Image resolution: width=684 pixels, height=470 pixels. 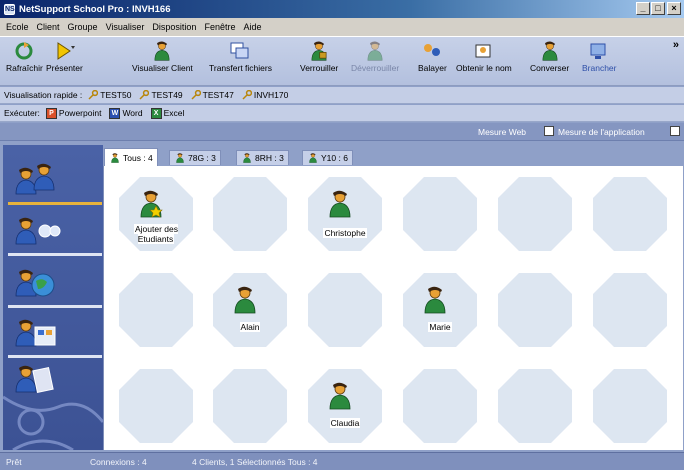 I want to click on refresh-button: Rafraîchir, so click(x=24, y=63).